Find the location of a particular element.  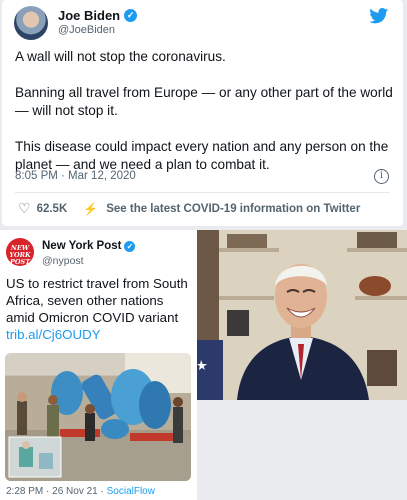

tweet-paragraph: A wall will not stop the coronavirus. is located at coordinates (120, 56).